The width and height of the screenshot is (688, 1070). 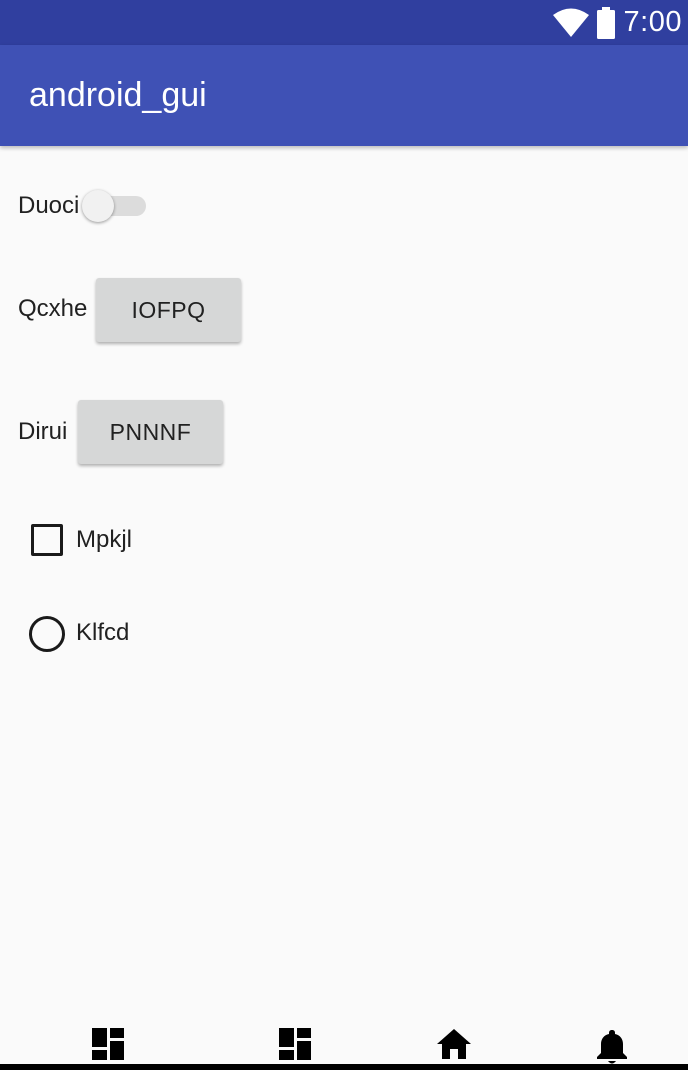 What do you see at coordinates (47, 634) in the screenshot?
I see `klfcd-radio` at bounding box center [47, 634].